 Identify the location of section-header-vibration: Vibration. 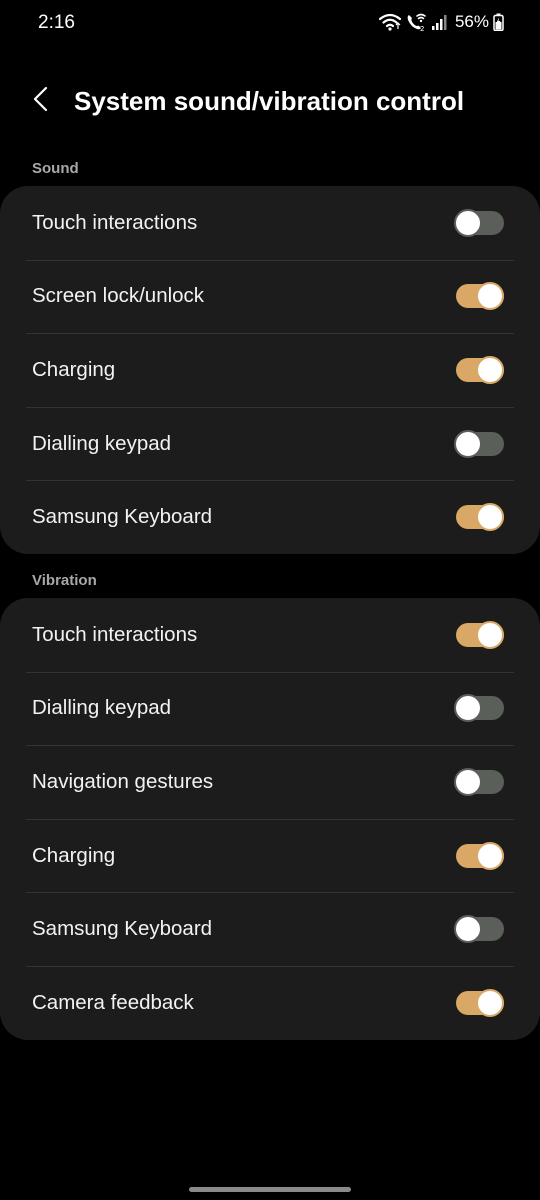
(64, 580).